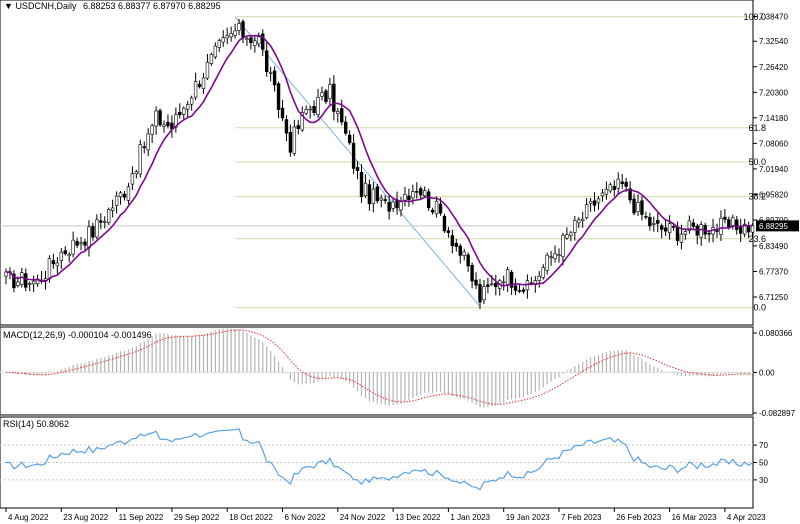 The height and width of the screenshot is (524, 800). Describe the element at coordinates (773, 118) in the screenshot. I see `price-tick-label: 7.14180` at that location.